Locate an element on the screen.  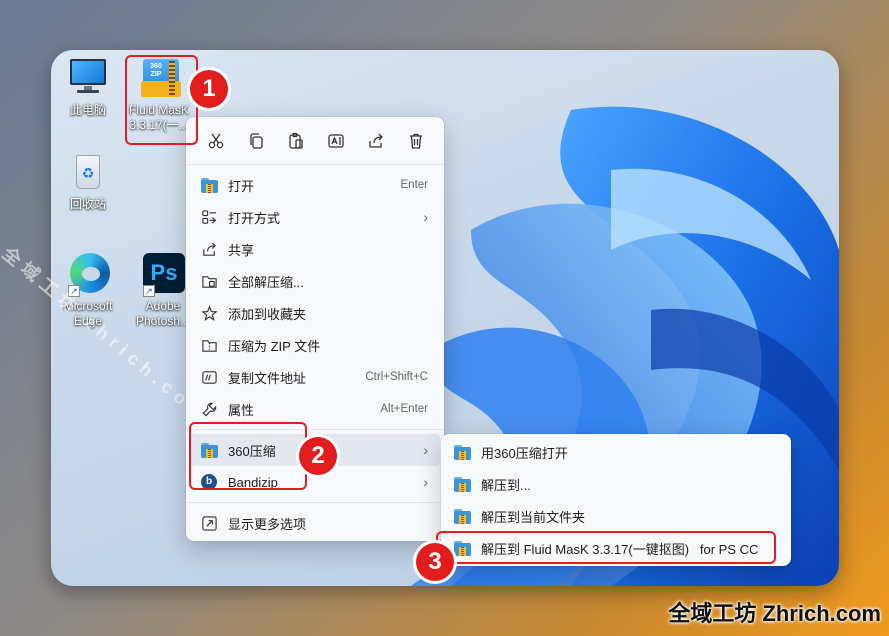
trash-icon is located at coordinates (416, 141).